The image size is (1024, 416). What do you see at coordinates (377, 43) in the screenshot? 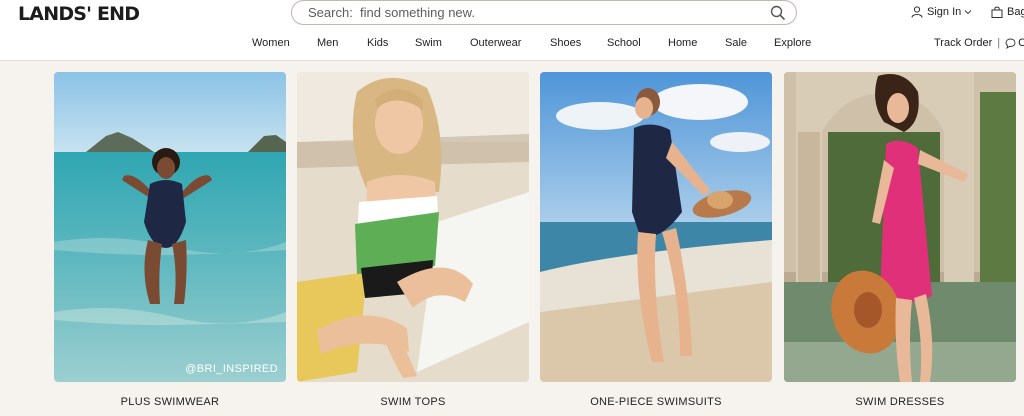
I see `nav-item-kids: Kids` at bounding box center [377, 43].